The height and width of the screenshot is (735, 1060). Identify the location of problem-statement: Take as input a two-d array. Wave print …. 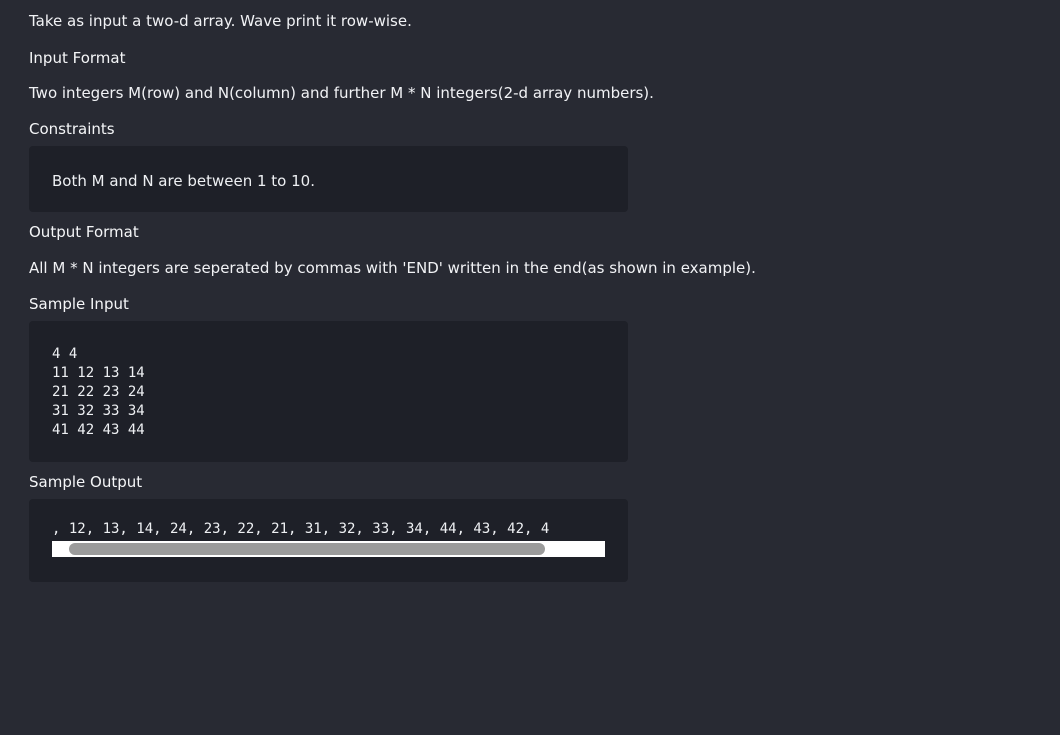
(220, 21).